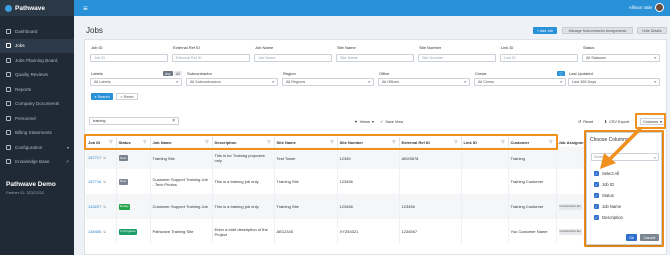 The image size is (670, 255). Describe the element at coordinates (430, 181) in the screenshot. I see `external-ref-cell` at that location.